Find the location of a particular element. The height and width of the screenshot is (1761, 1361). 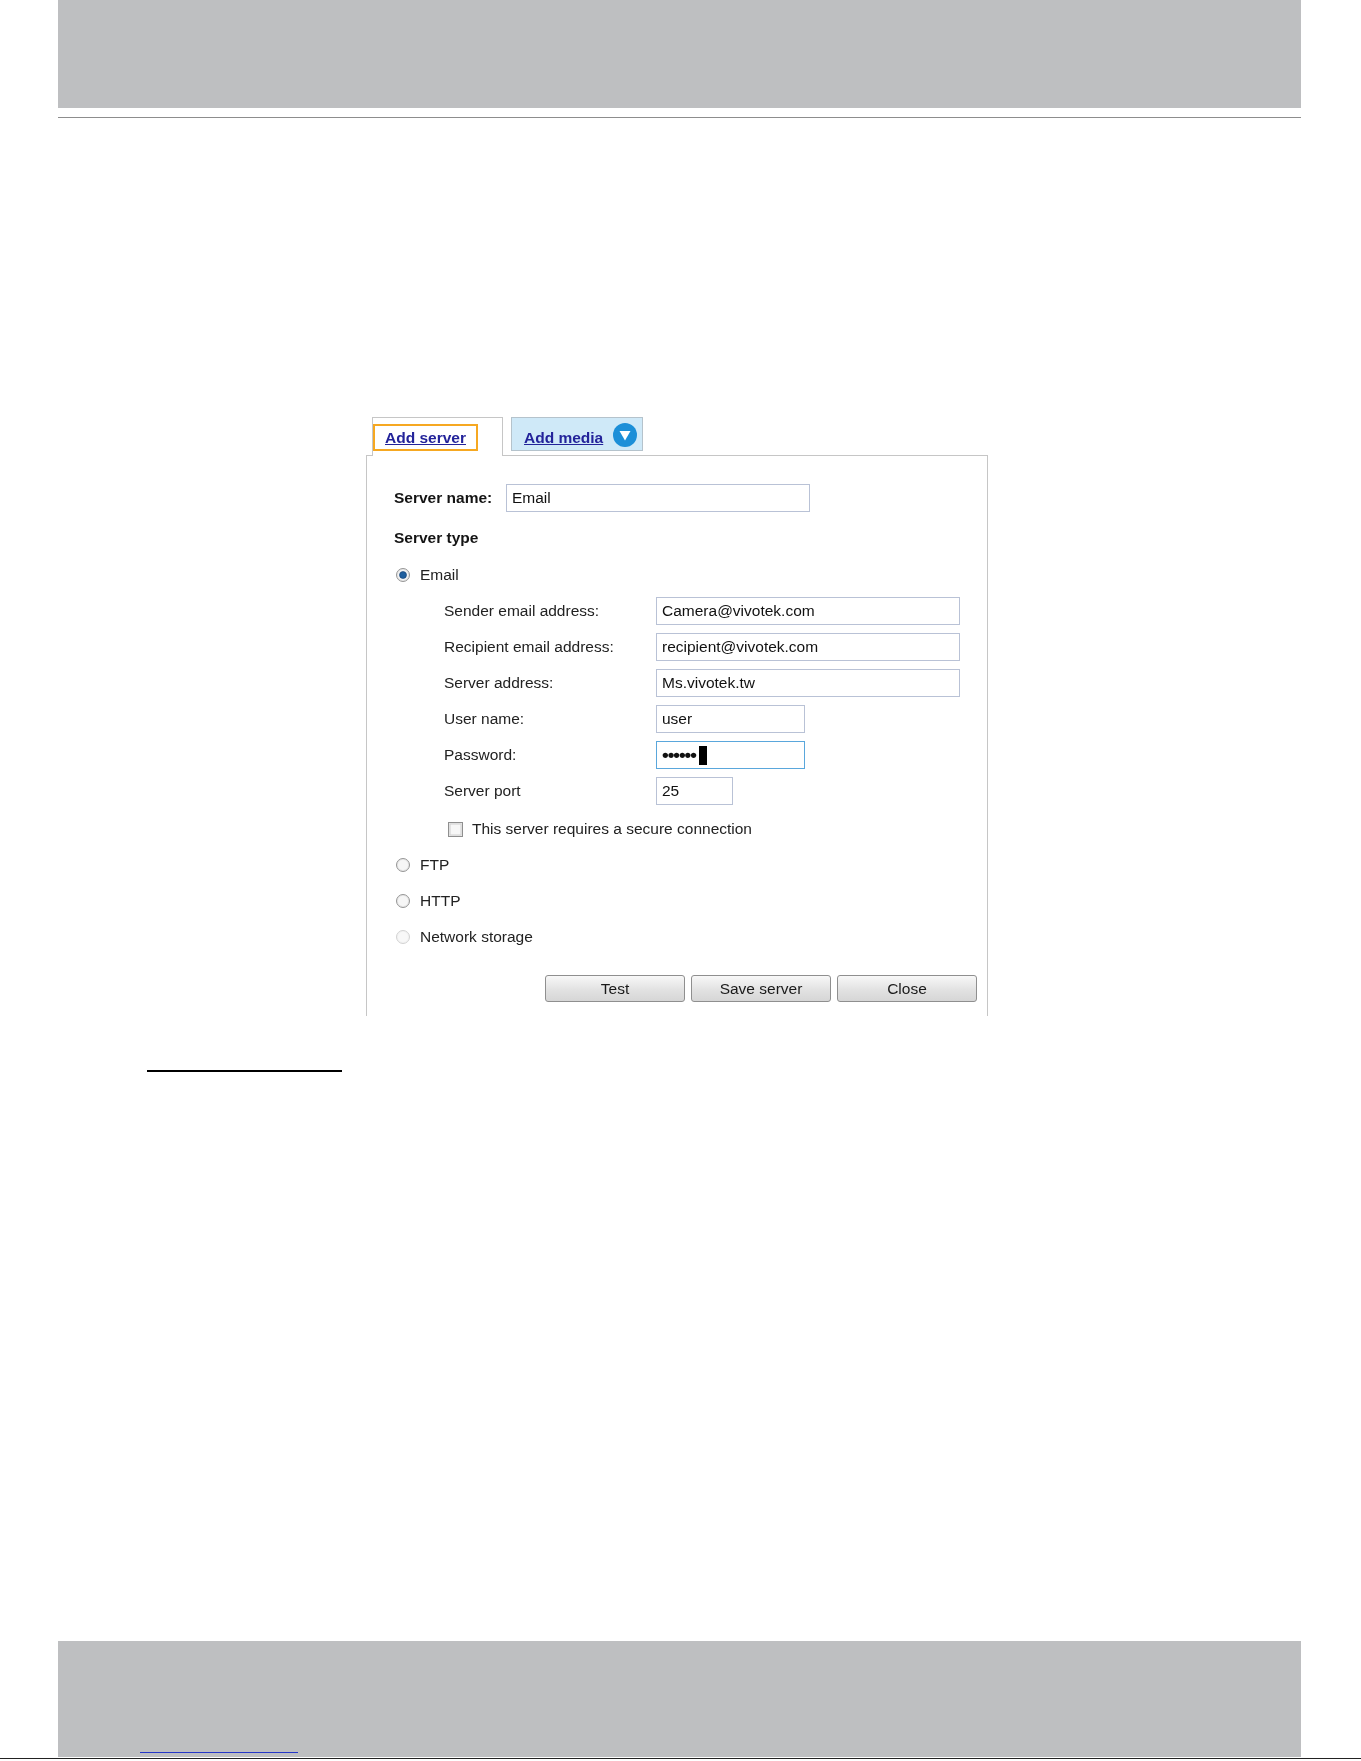

radio-label: Email is located at coordinates (439, 575).